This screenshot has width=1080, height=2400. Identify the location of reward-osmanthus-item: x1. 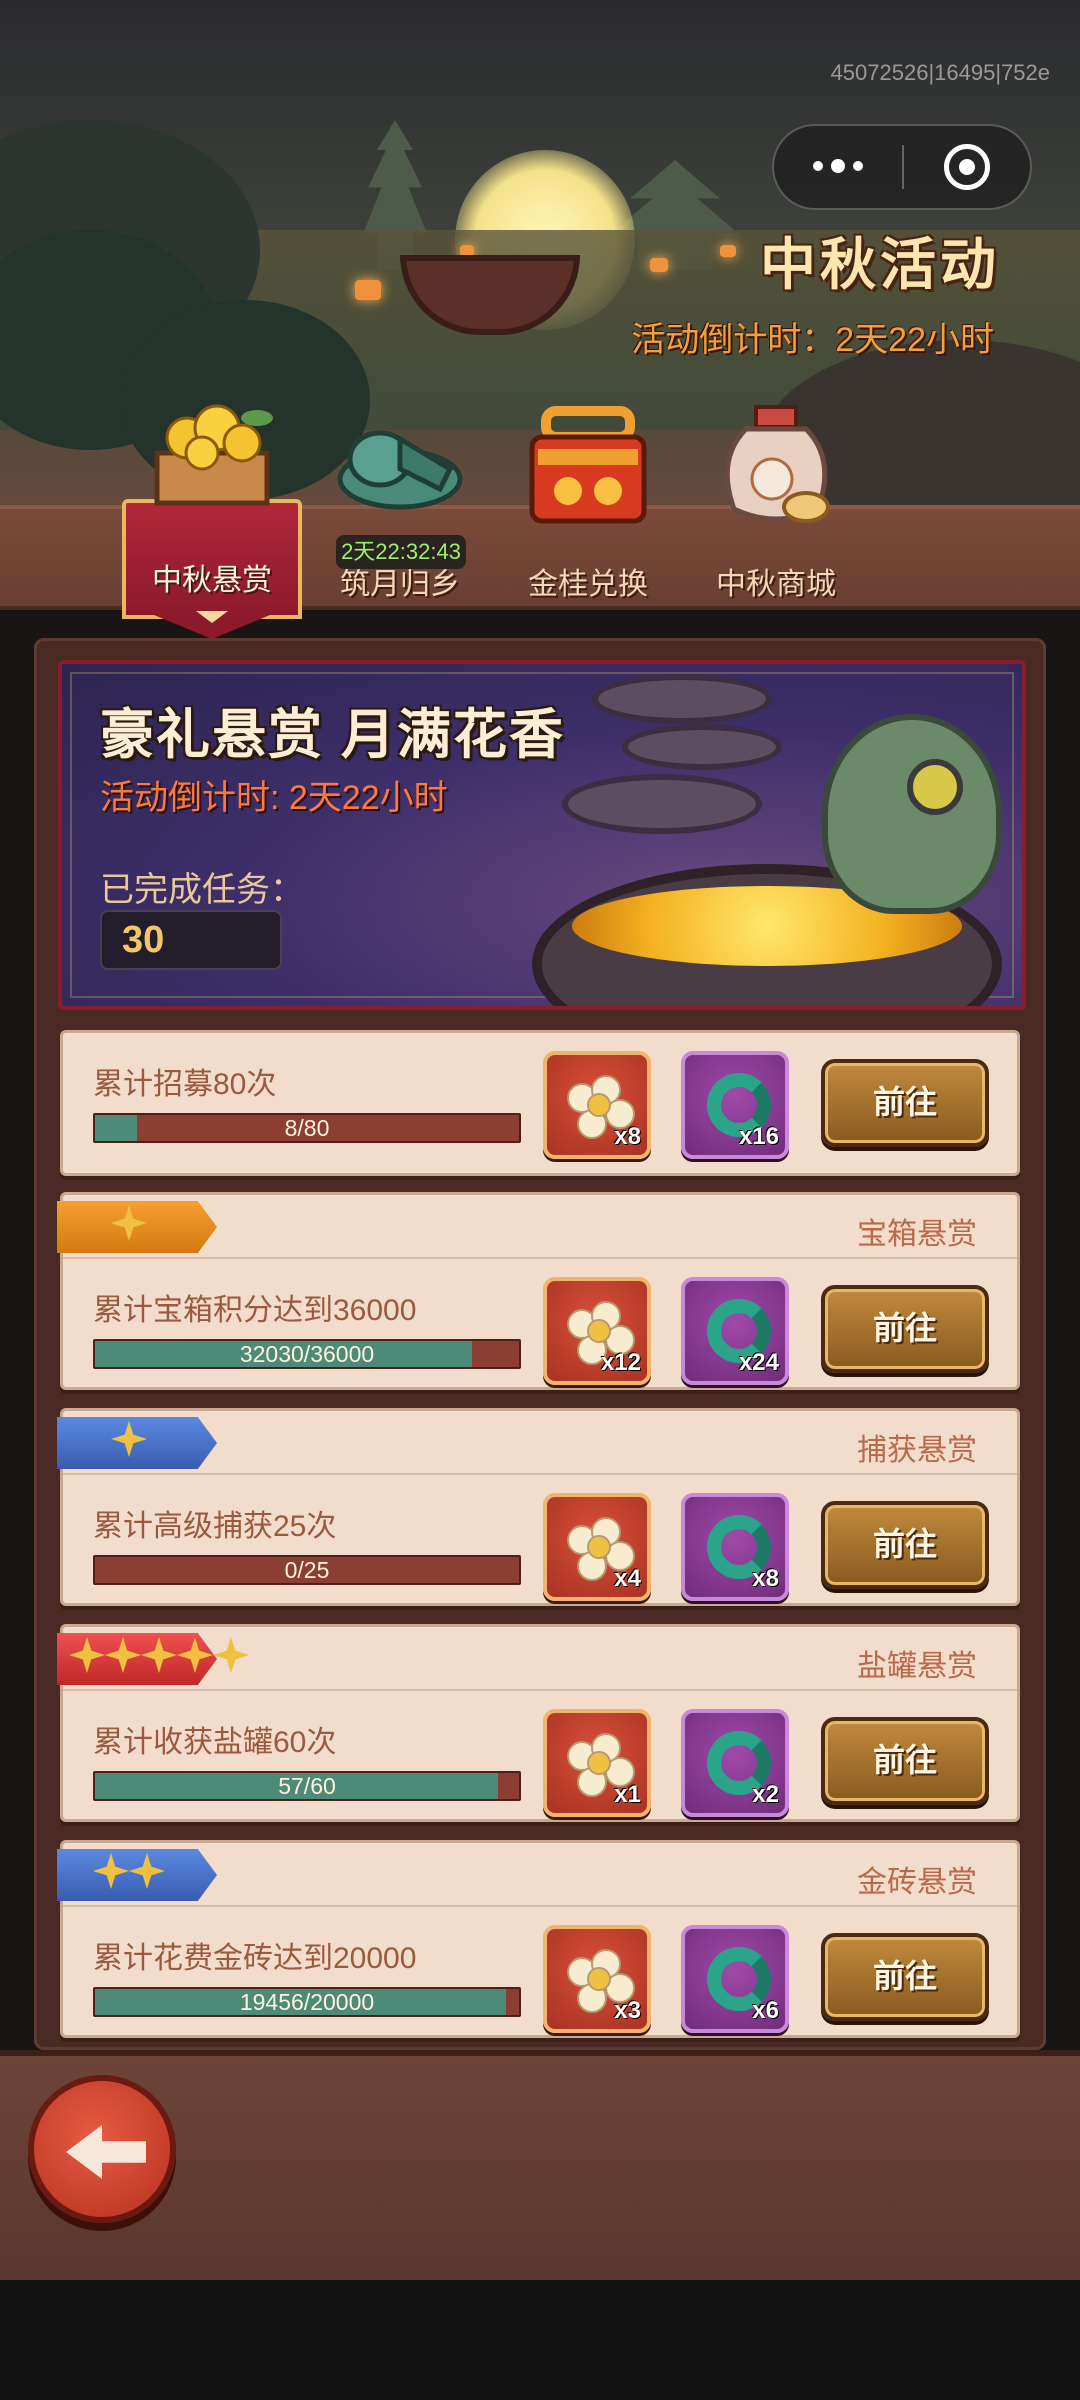
(597, 1763).